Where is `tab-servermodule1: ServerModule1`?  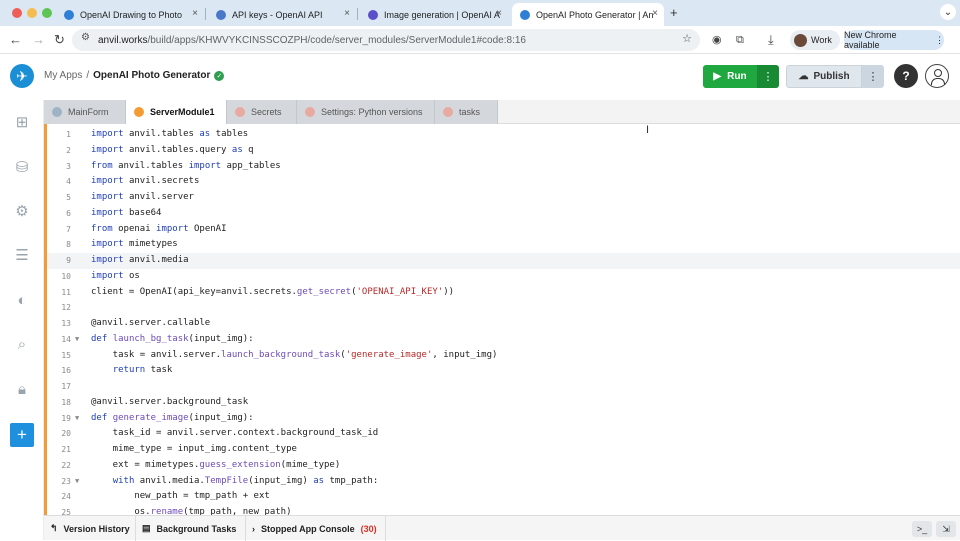 tab-servermodule1: ServerModule1 is located at coordinates (176, 112).